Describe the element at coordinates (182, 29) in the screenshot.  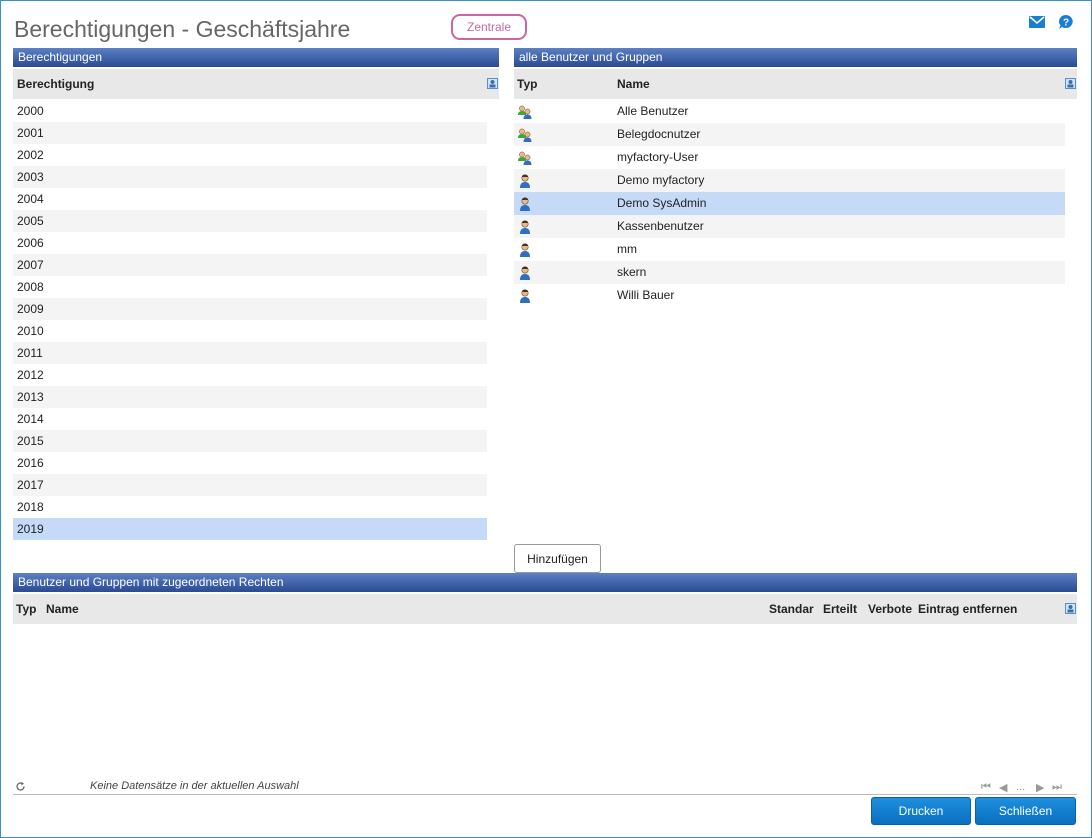
I see `page-title: Berechtigungen - Geschäftsjahre` at that location.